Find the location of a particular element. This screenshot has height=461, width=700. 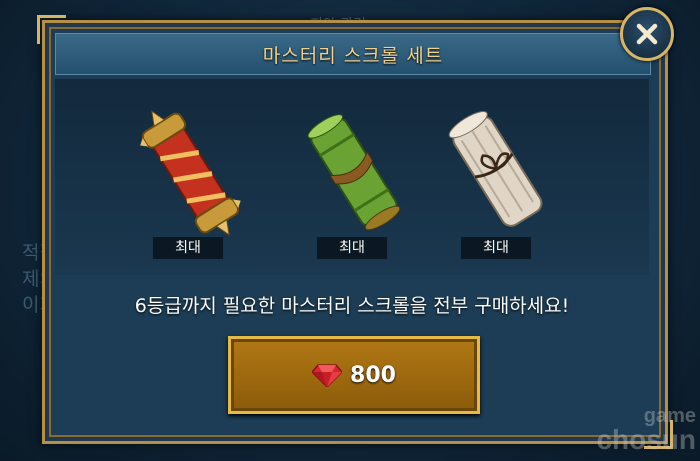

watermark-line: chosun is located at coordinates (646, 439).